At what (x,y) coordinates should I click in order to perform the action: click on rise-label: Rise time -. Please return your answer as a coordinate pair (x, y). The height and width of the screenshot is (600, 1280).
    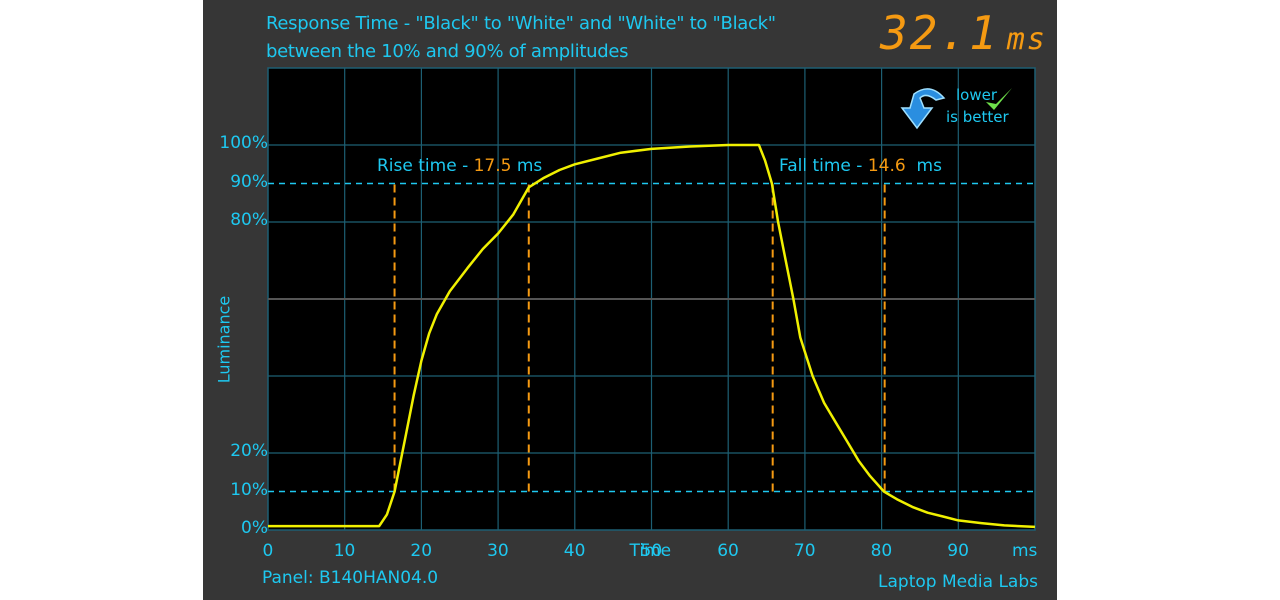
    Looking at the image, I should click on (425, 166).